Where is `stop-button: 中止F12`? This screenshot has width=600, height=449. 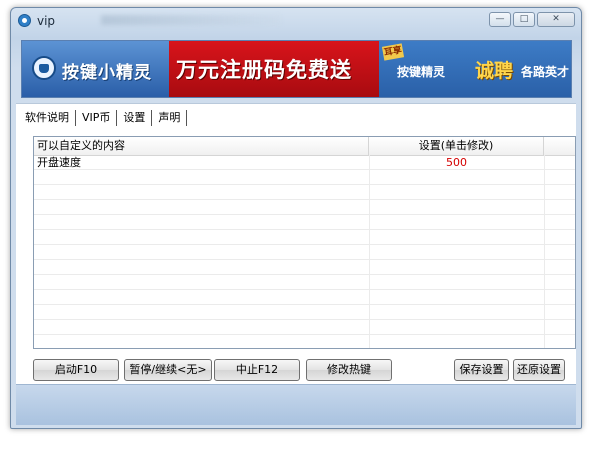
stop-button: 中止F12 is located at coordinates (257, 370).